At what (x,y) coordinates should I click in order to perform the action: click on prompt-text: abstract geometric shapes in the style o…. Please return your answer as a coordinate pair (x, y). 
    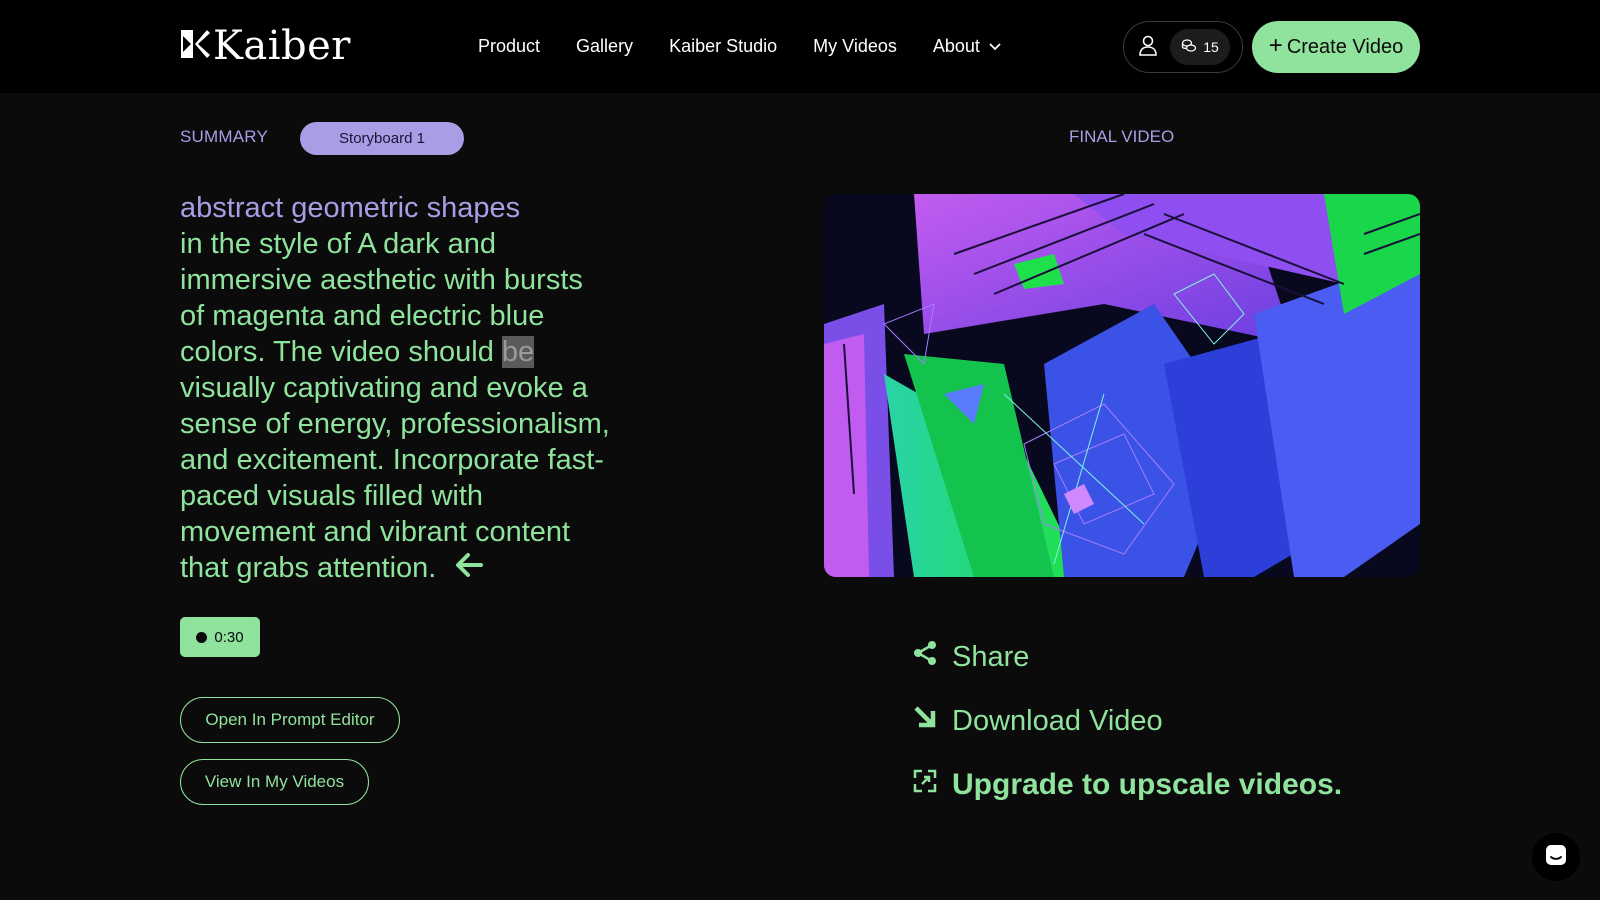
    Looking at the image, I should click on (395, 388).